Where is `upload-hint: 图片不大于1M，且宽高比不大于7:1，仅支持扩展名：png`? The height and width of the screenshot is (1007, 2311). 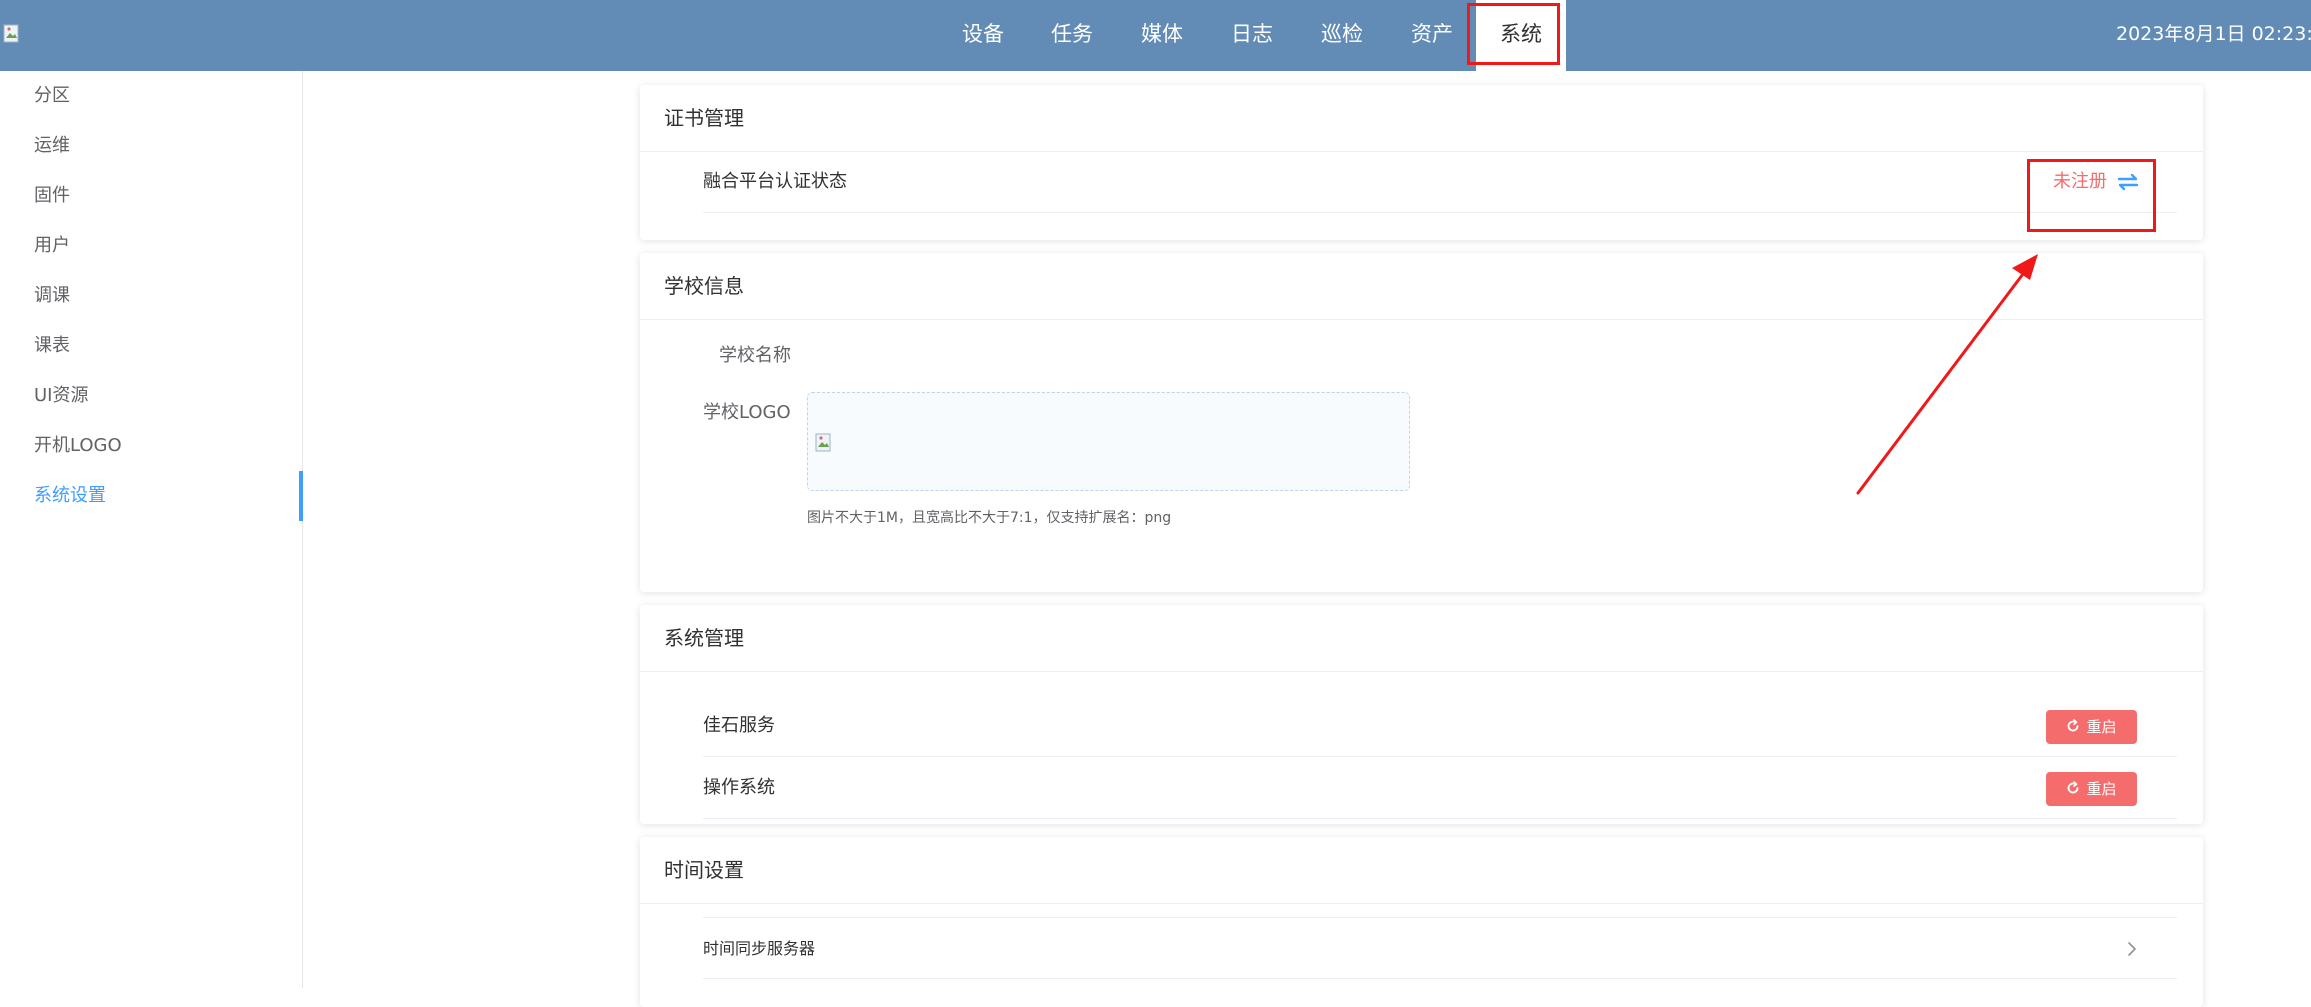 upload-hint: 图片不大于1M，且宽高比不大于7:1，仅支持扩展名：png is located at coordinates (989, 518).